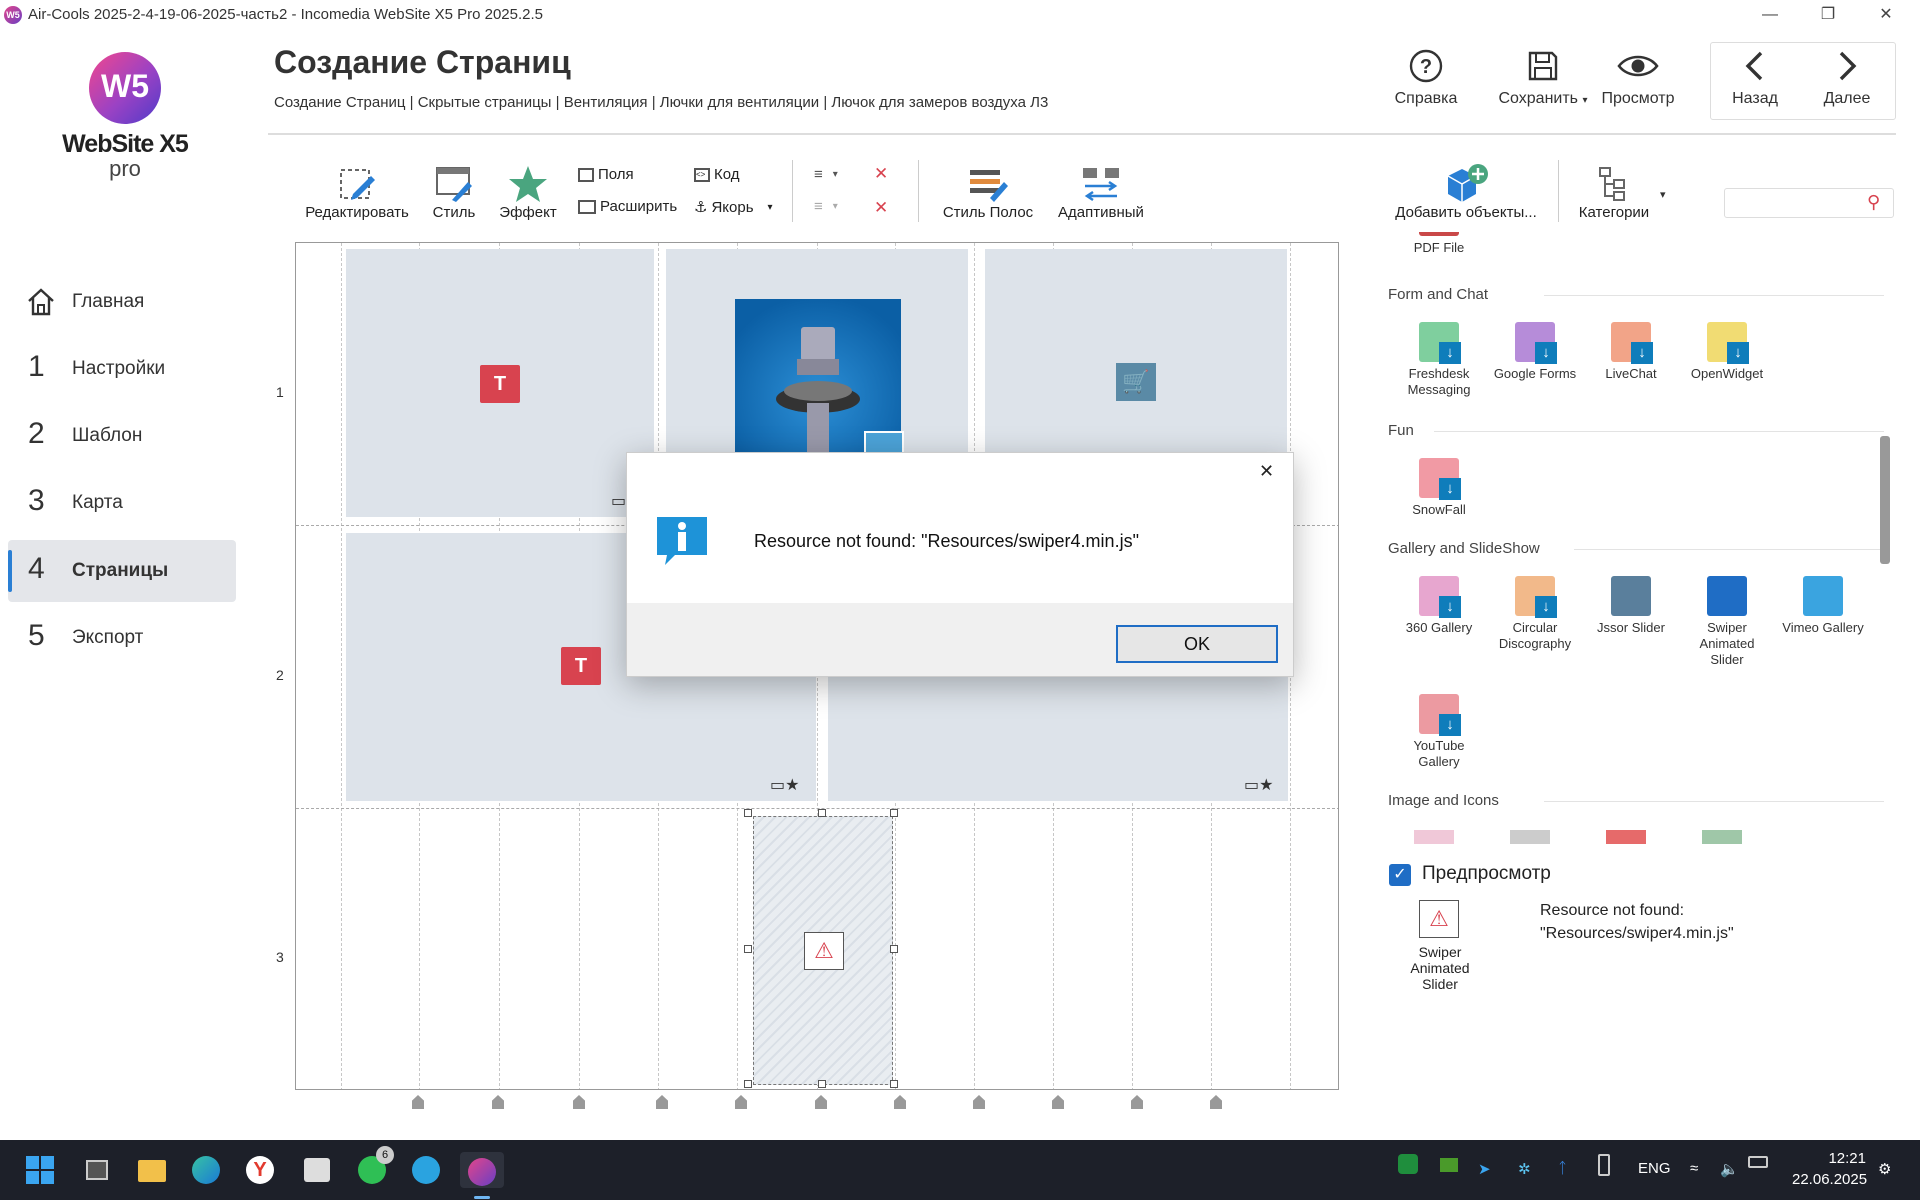 The image size is (1920, 1200). I want to click on wifi-icon: ≈, so click(1694, 1168).